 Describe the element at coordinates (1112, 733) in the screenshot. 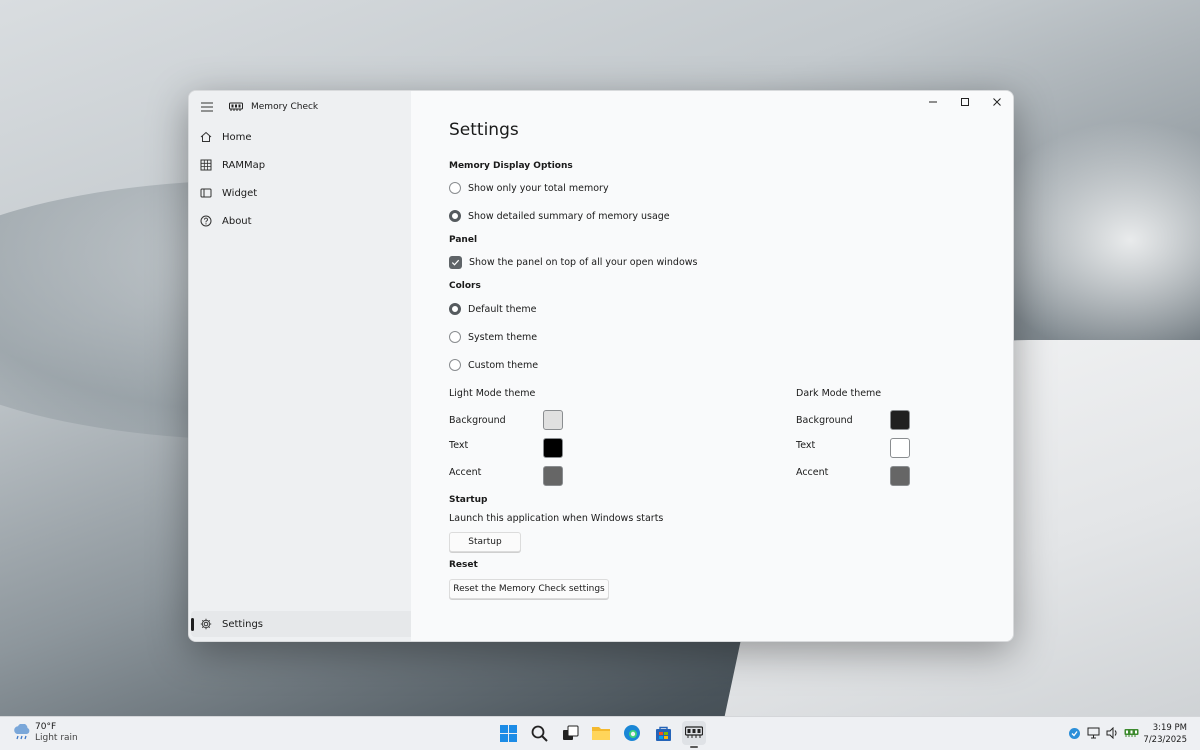

I see `volume-icon` at that location.